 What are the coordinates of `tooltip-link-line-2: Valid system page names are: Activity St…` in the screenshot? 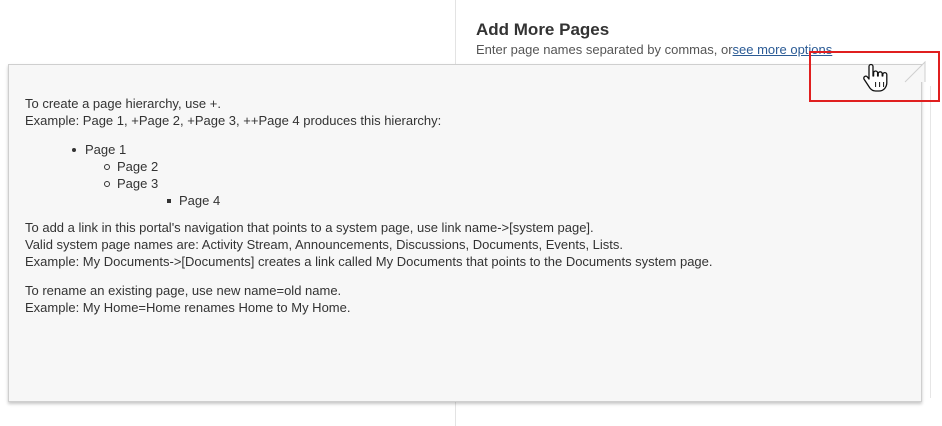 It's located at (324, 244).